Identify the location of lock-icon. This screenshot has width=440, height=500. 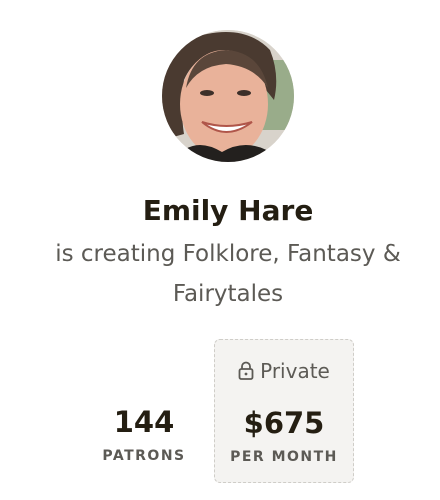
(246, 373).